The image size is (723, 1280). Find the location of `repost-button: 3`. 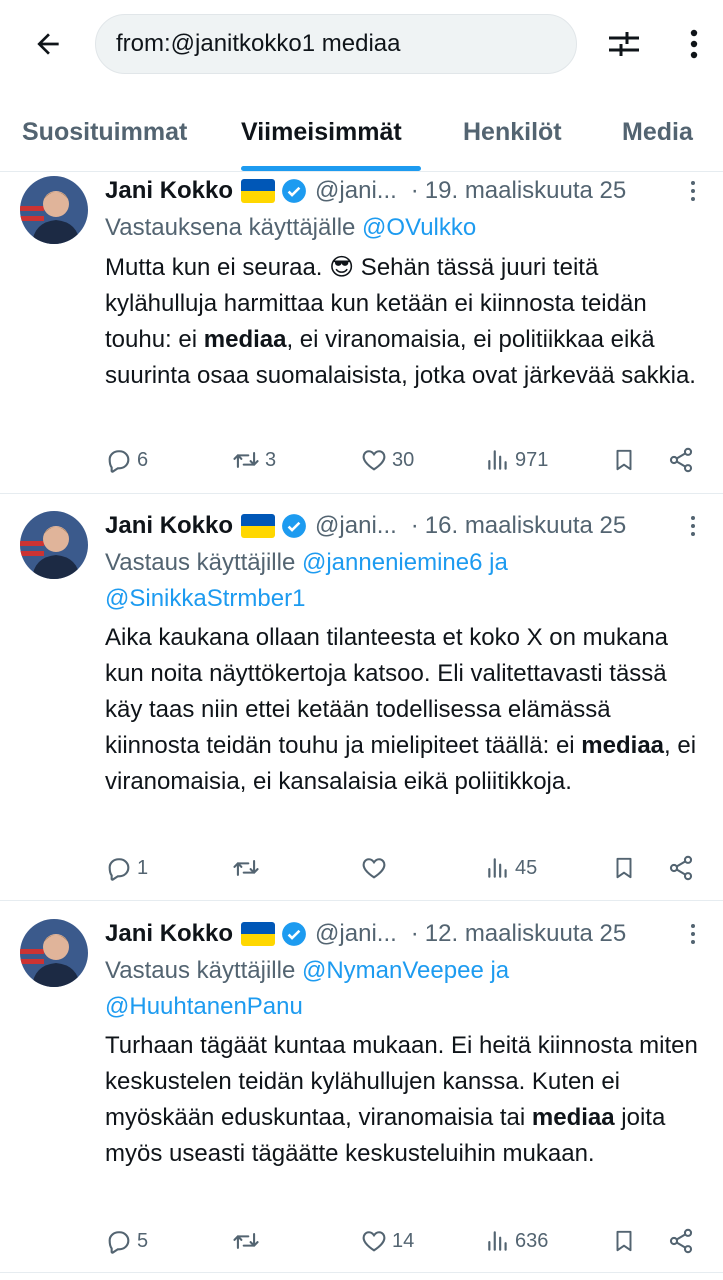

repost-button: 3 is located at coordinates (253, 460).